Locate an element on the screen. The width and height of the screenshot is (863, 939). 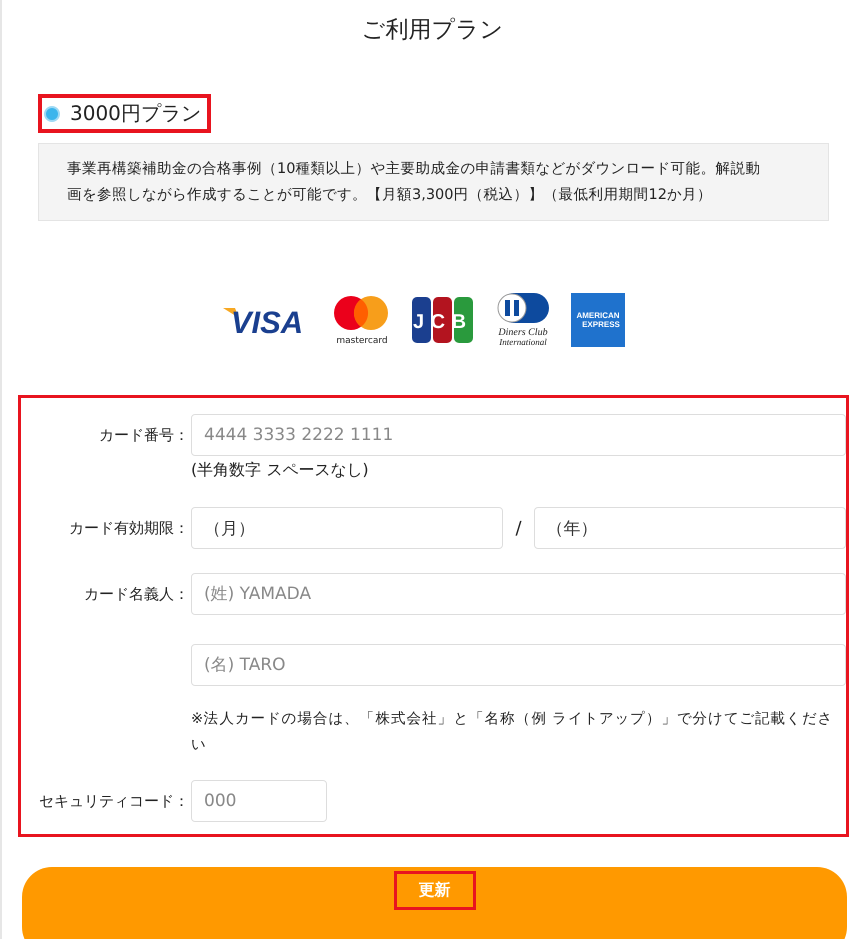
month-field: （月） is located at coordinates (347, 528).